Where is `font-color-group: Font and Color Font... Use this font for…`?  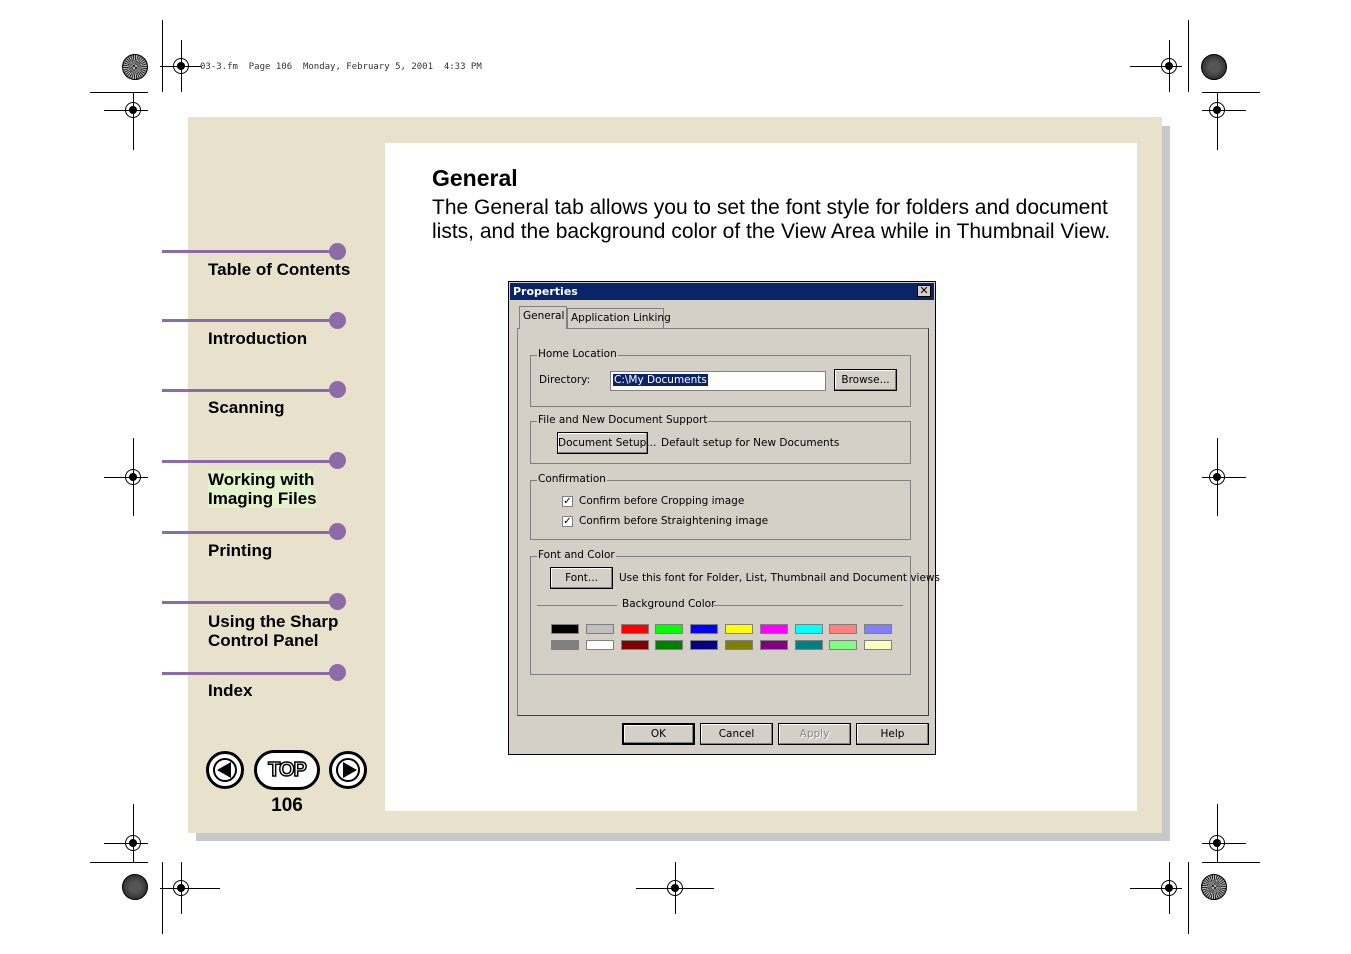
font-color-group: Font and Color Font... Use this font for… is located at coordinates (735, 612).